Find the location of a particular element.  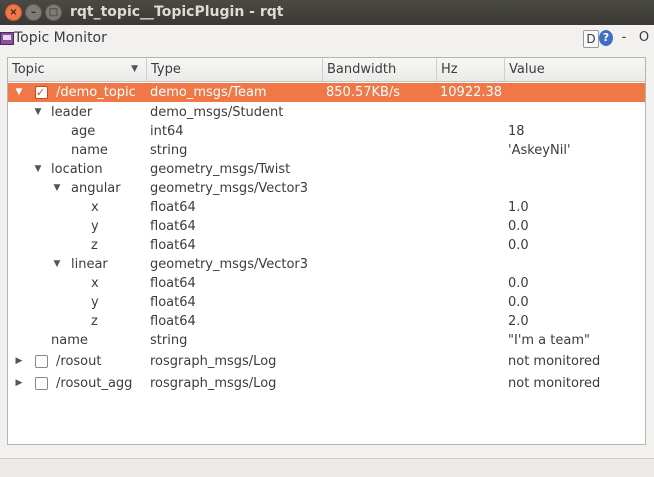

table-row: ▼ location geometry_msgs/Twist is located at coordinates (326, 169).